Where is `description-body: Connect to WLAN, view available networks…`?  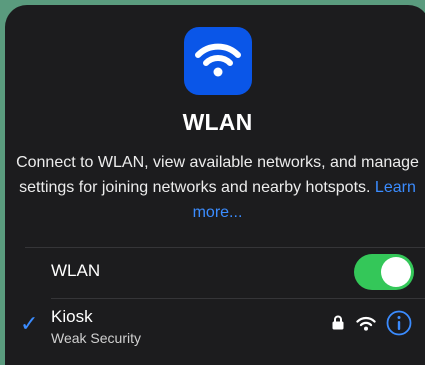
description-body: Connect to WLAN, view available networks… is located at coordinates (217, 175).